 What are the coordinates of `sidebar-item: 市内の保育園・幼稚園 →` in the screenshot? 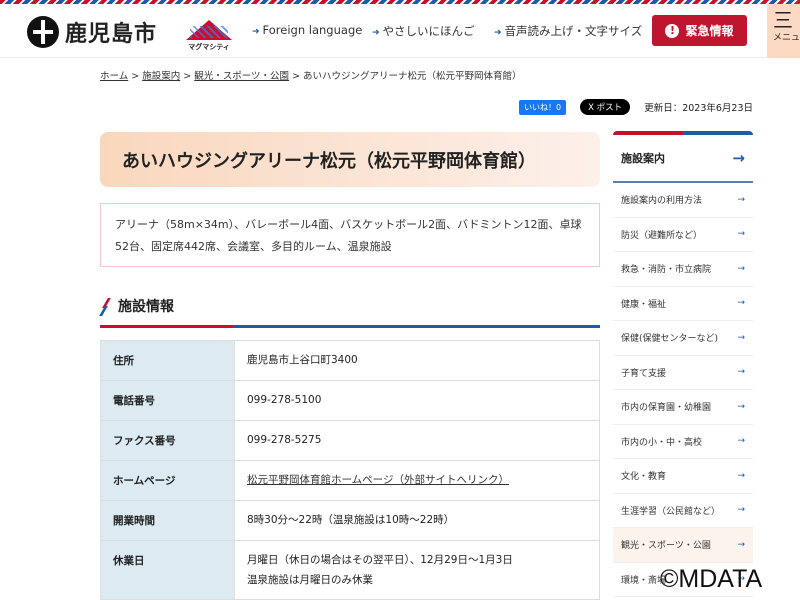 It's located at (683, 407).